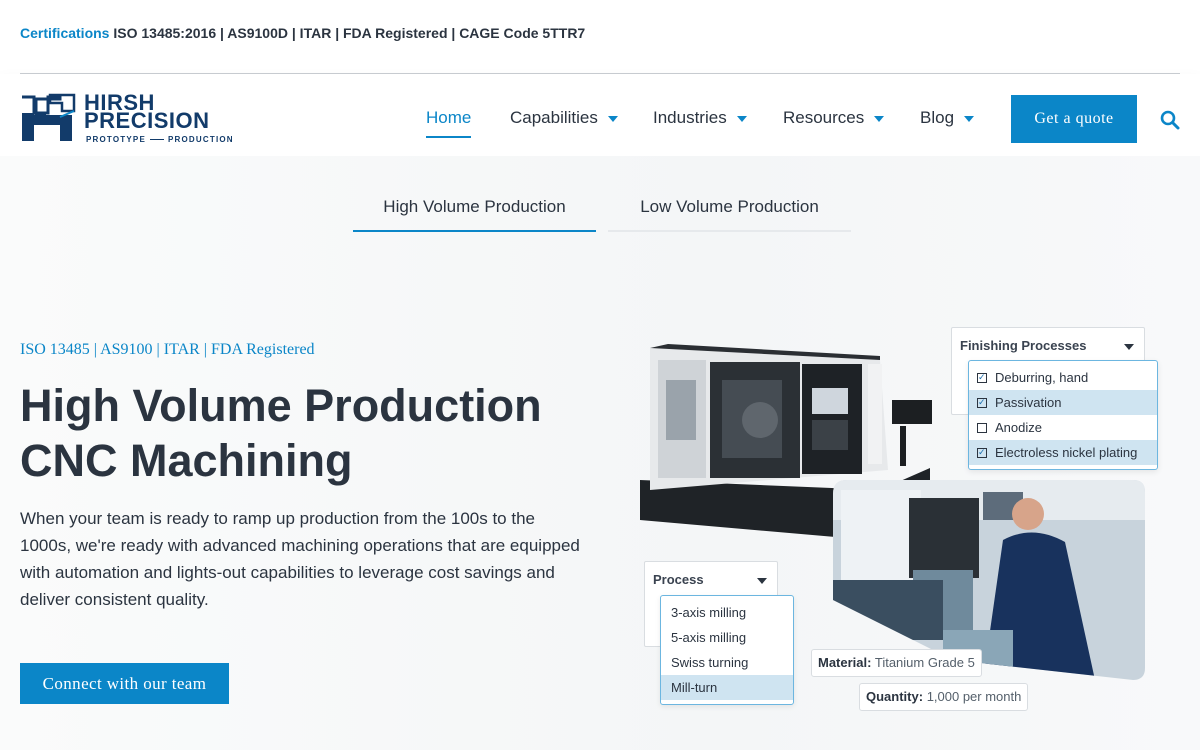 This screenshot has width=1200, height=750. What do you see at coordinates (49, 117) in the screenshot?
I see `logo-mark-icon` at bounding box center [49, 117].